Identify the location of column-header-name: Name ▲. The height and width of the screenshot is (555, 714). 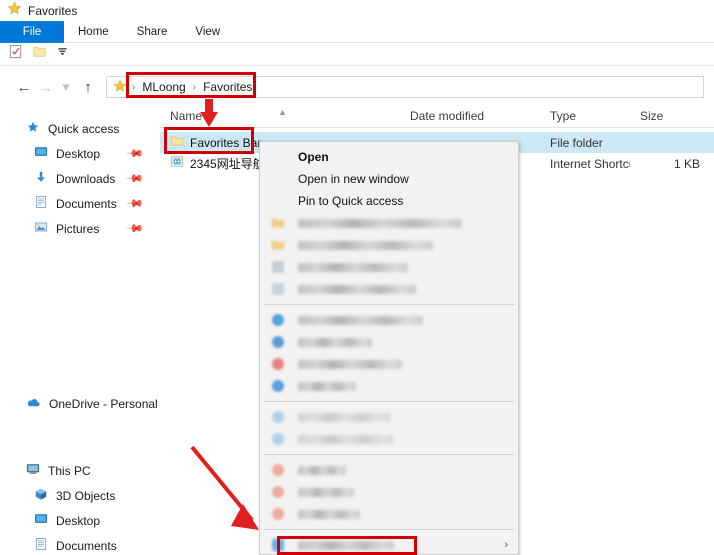
(280, 114).